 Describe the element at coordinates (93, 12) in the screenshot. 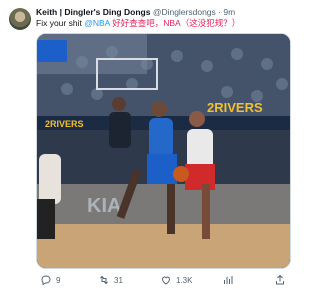

I see `display-name: Keith | Dingler's Ding Dongs` at that location.